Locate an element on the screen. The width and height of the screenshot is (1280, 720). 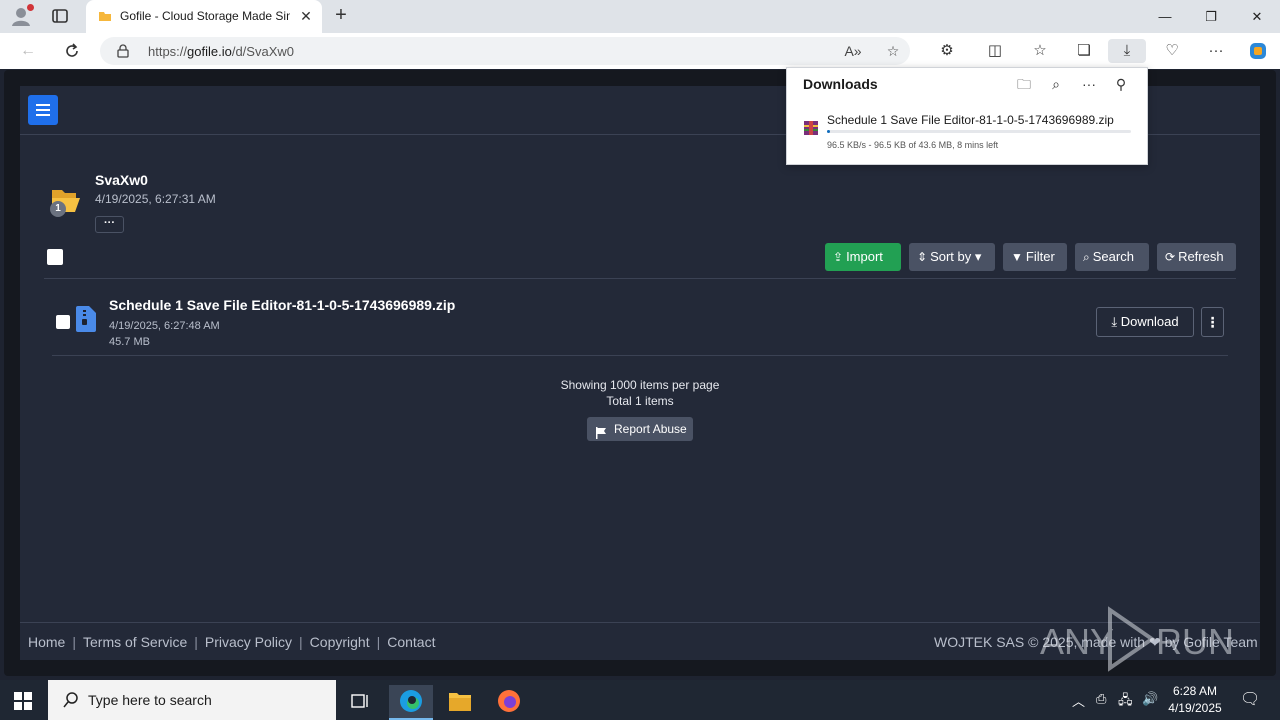
folder-date: 4/19/2025, 6:27:31 AM is located at coordinates (155, 199).